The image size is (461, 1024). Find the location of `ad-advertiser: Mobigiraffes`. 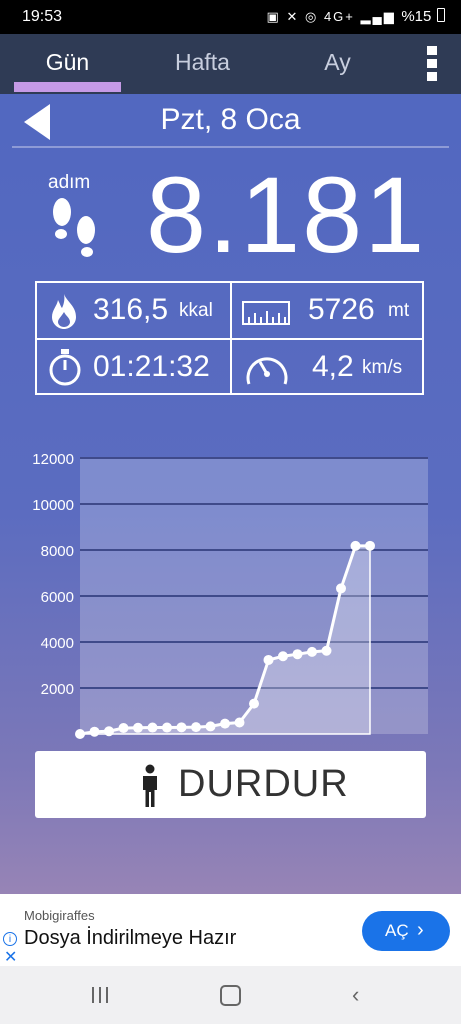

ad-advertiser: Mobigiraffes is located at coordinates (59, 915).